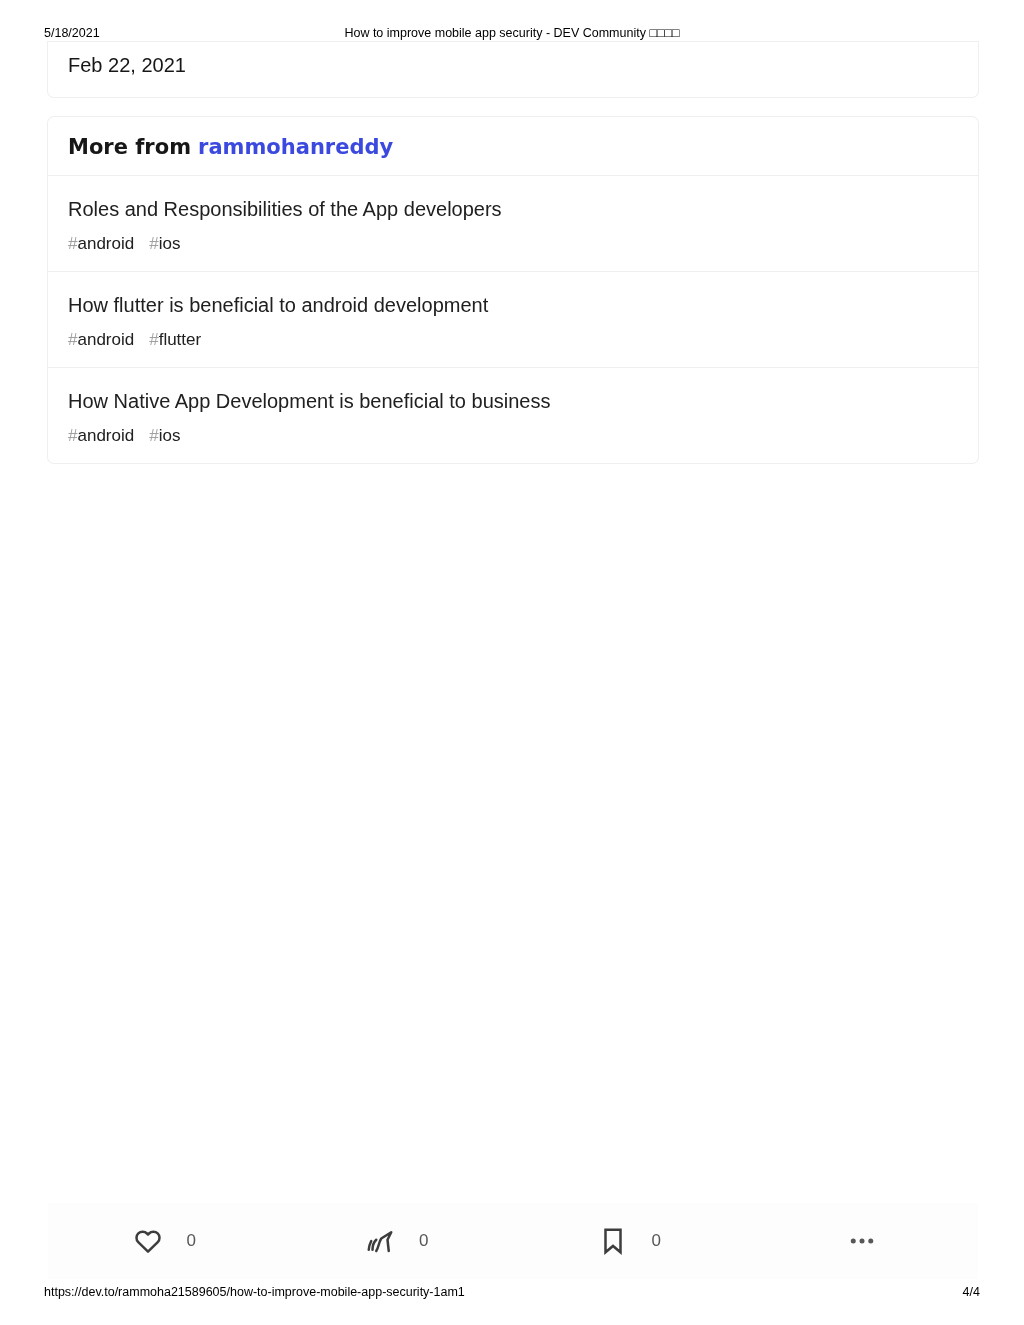  I want to click on article-link: Roles and Responsibilities of the App developers, so click(285, 209).